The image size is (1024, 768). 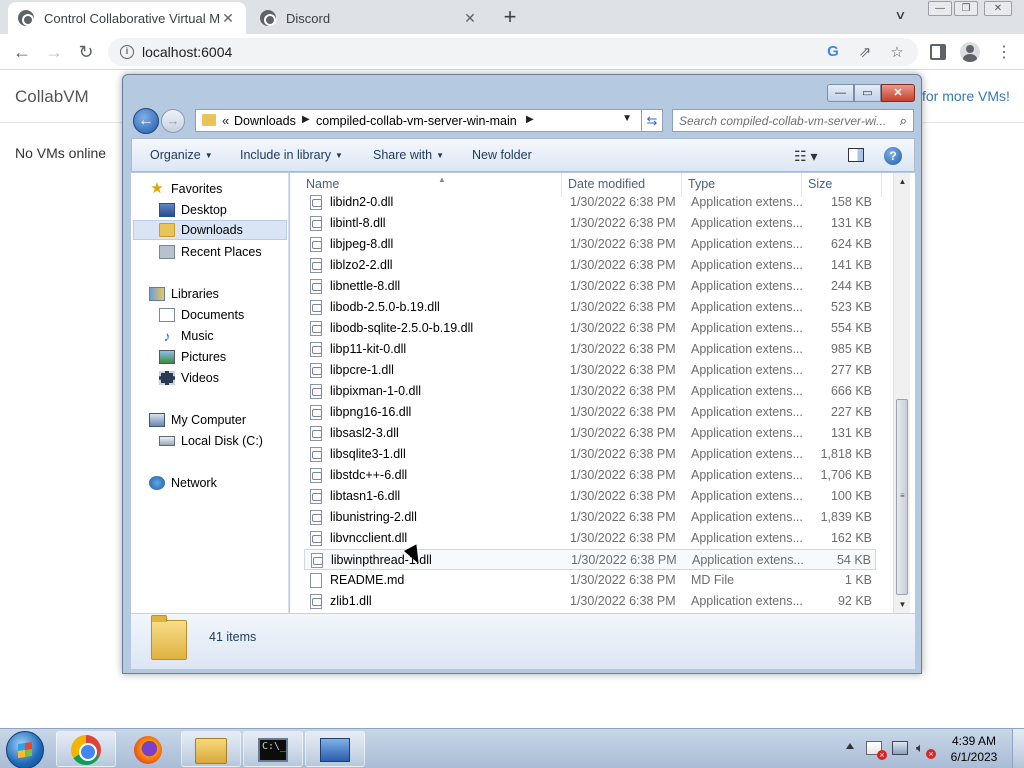 What do you see at coordinates (173, 121) in the screenshot?
I see `explorer-forward-arrow-icon: →` at bounding box center [173, 121].